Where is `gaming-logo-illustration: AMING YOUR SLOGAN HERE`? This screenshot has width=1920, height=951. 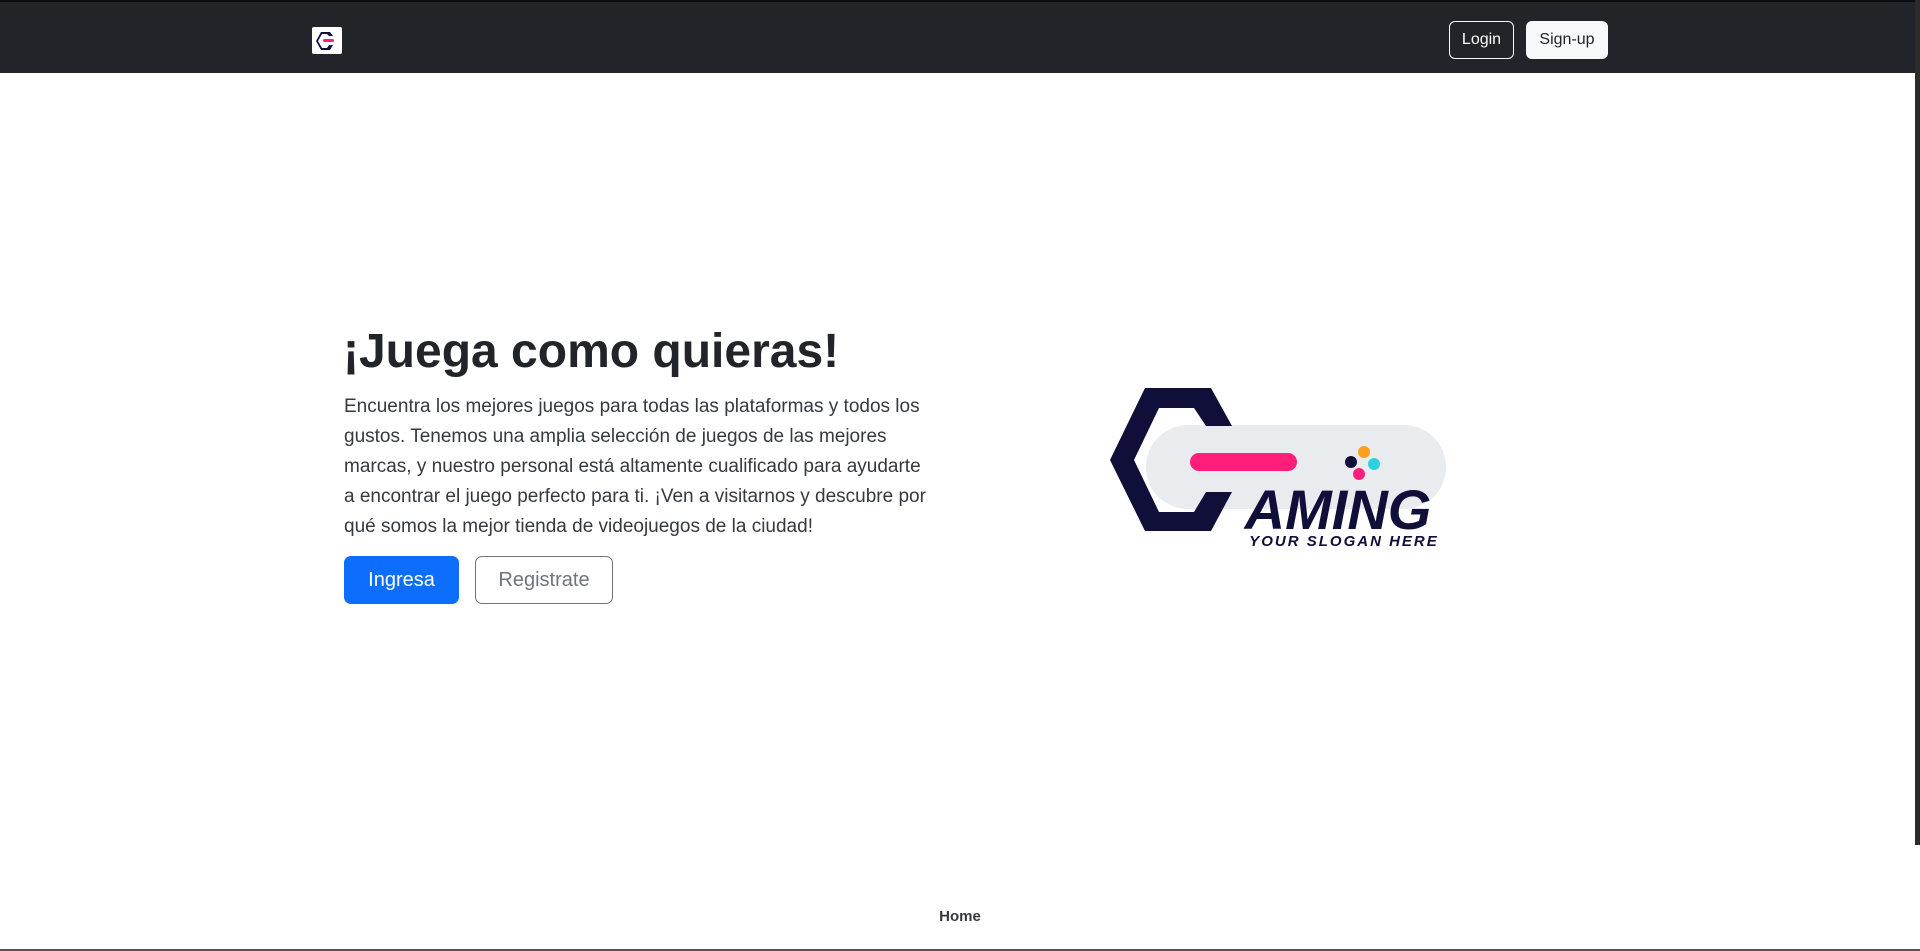
gaming-logo-illustration: AMING YOUR SLOGAN HERE is located at coordinates (1278, 469).